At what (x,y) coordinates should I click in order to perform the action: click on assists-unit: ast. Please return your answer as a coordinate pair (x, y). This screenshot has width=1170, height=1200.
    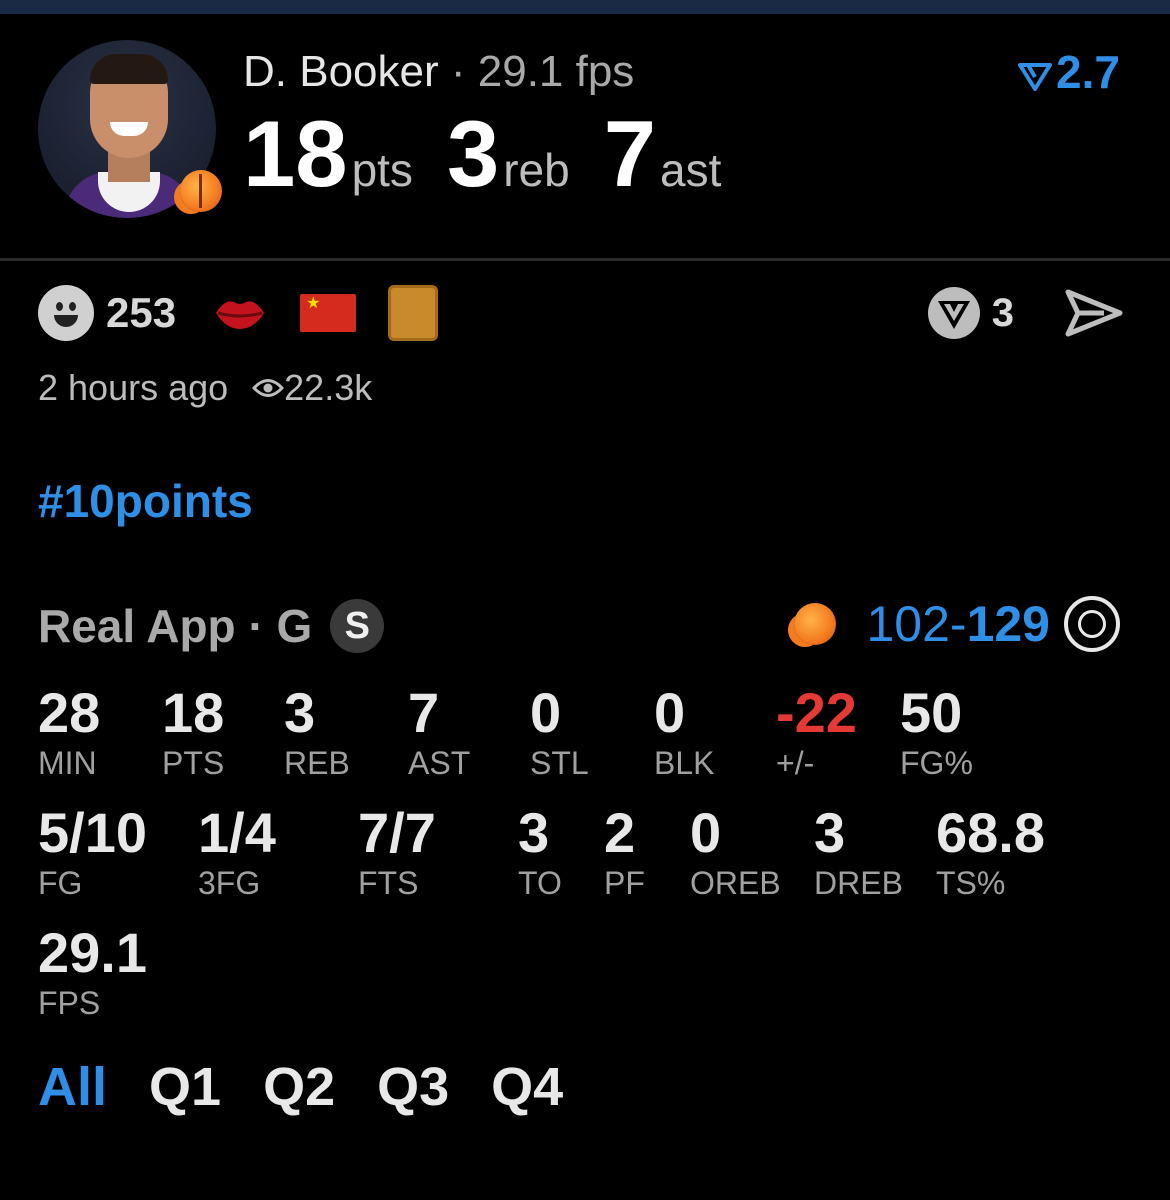
    Looking at the image, I should click on (690, 170).